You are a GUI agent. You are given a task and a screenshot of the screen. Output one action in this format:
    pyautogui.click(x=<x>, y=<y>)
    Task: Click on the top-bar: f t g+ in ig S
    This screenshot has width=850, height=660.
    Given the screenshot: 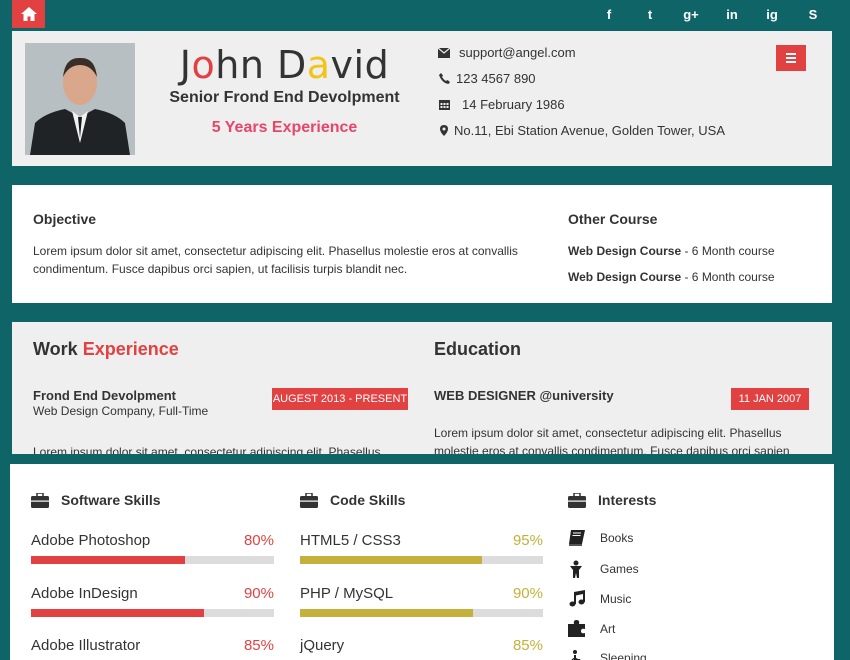 What is the action you would take?
    pyautogui.click(x=425, y=15)
    